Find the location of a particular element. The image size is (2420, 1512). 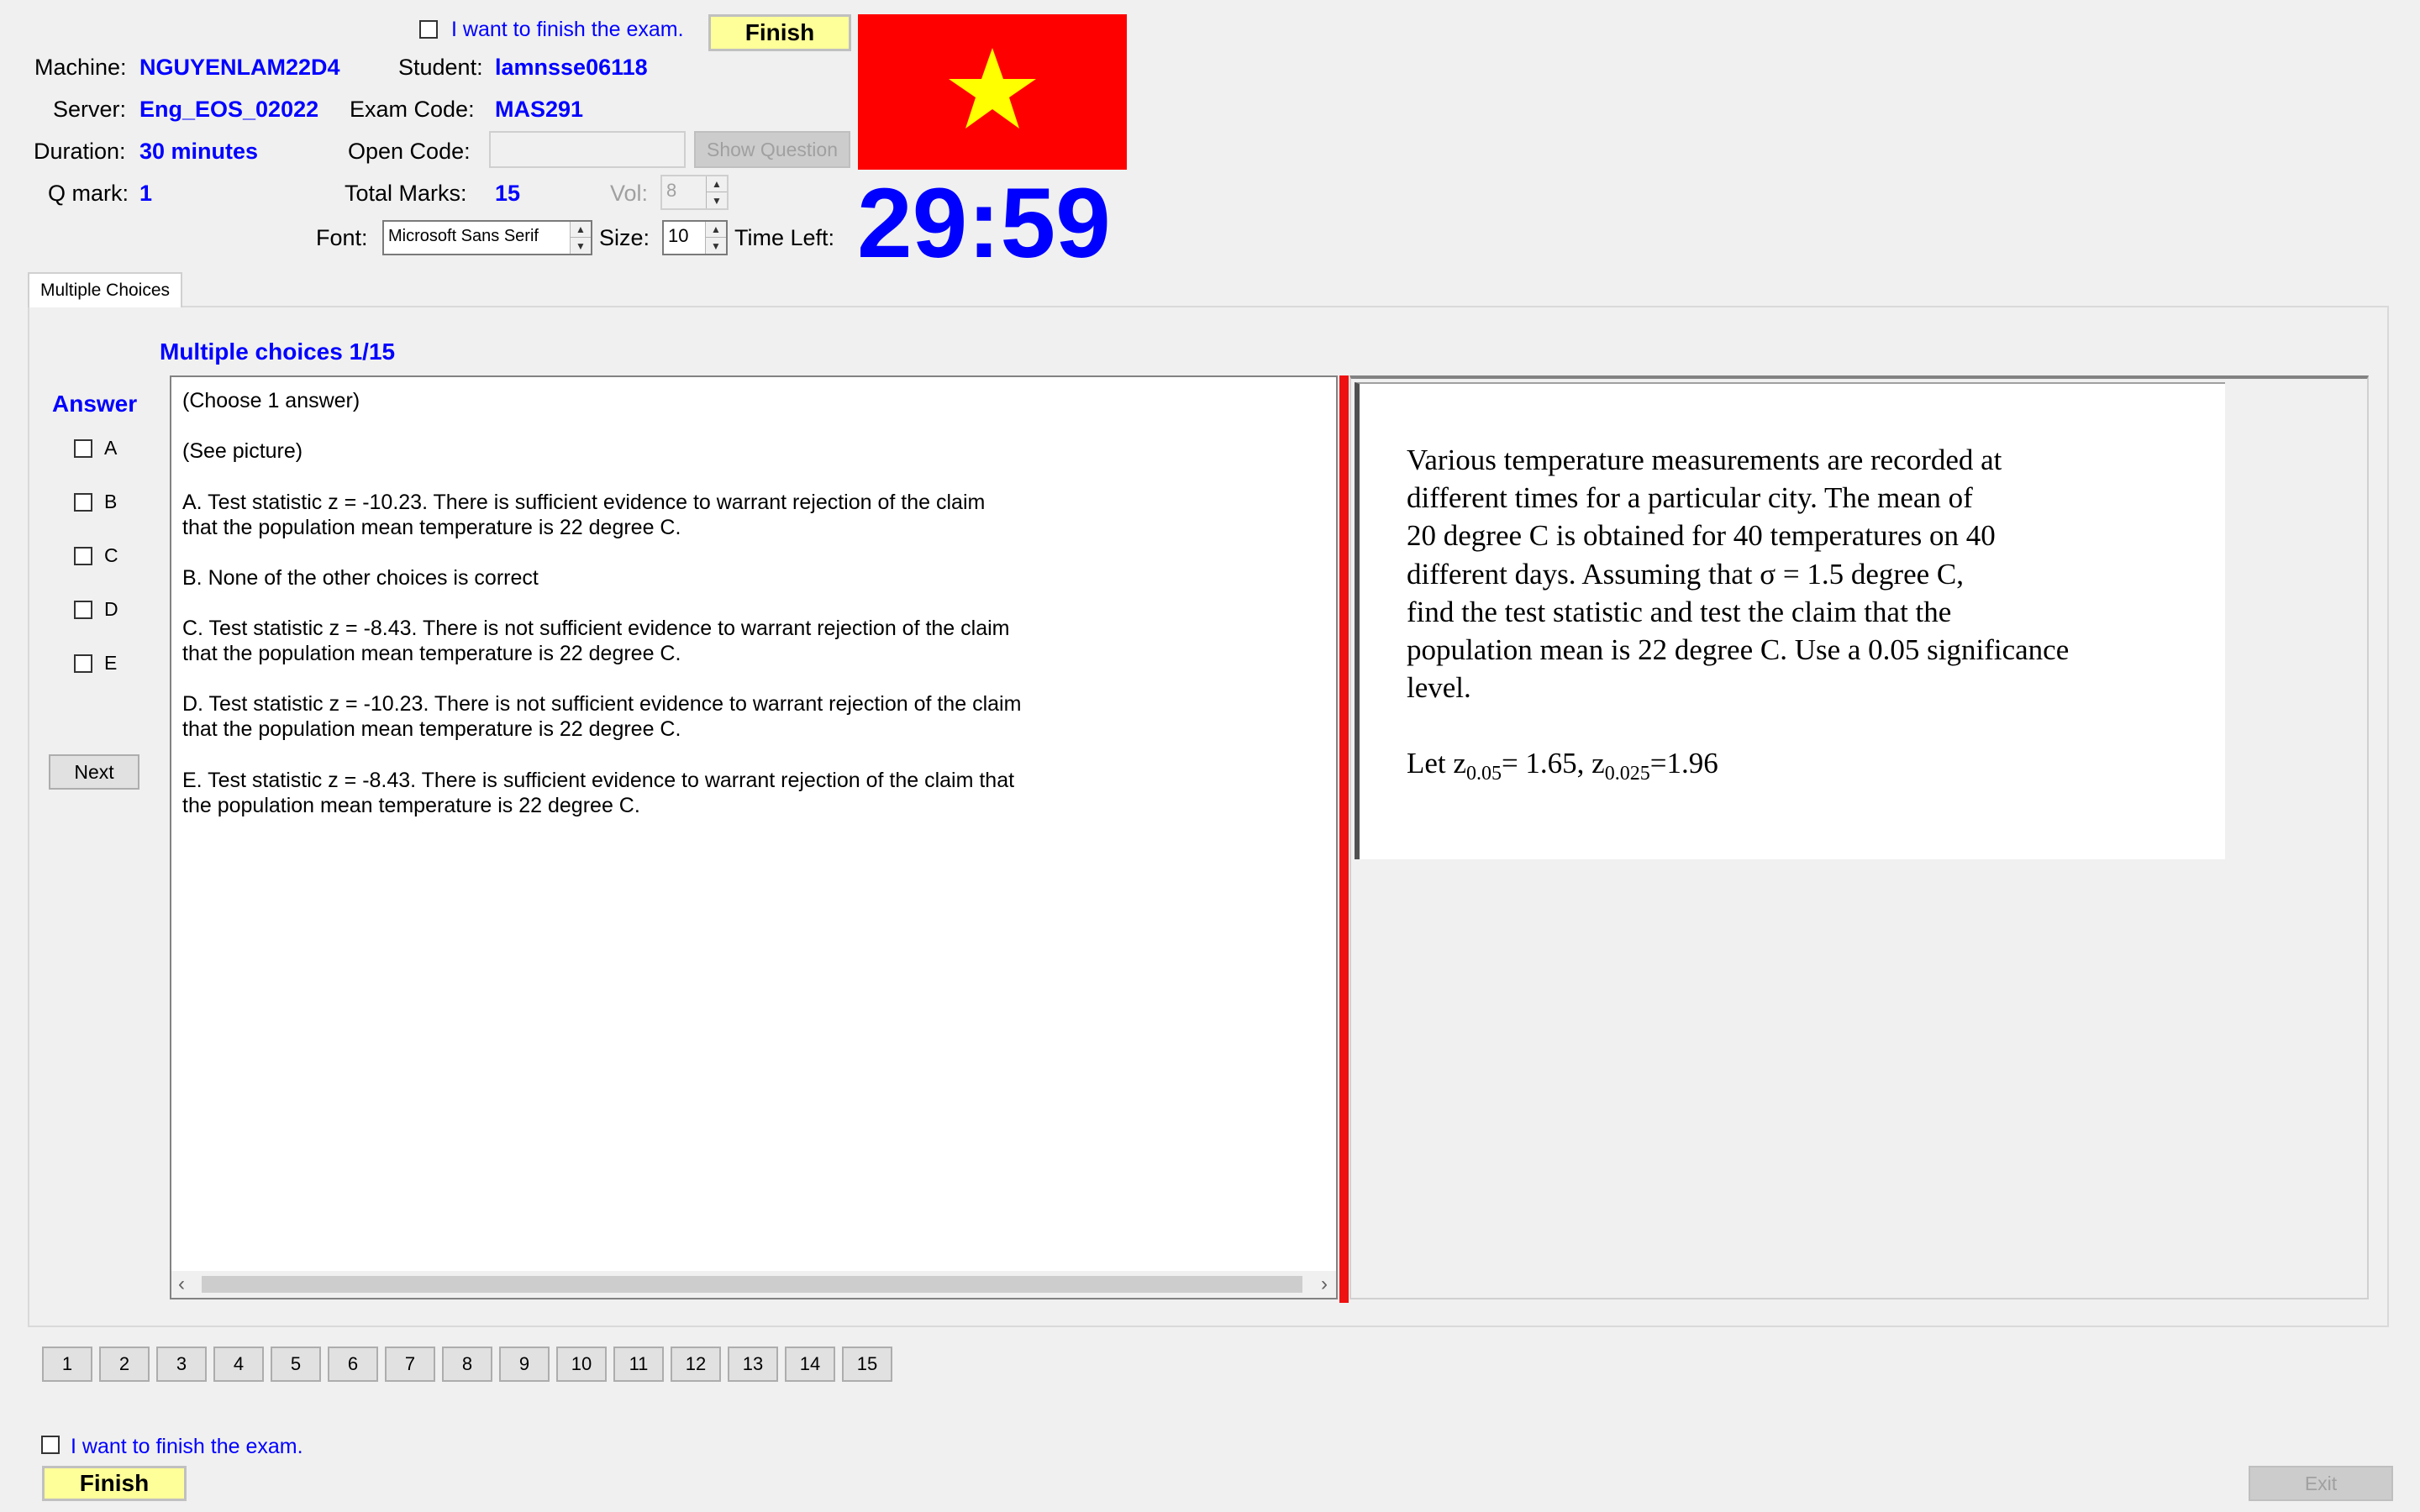

machine-value: NGUYENLAM22D4 is located at coordinates (240, 67).